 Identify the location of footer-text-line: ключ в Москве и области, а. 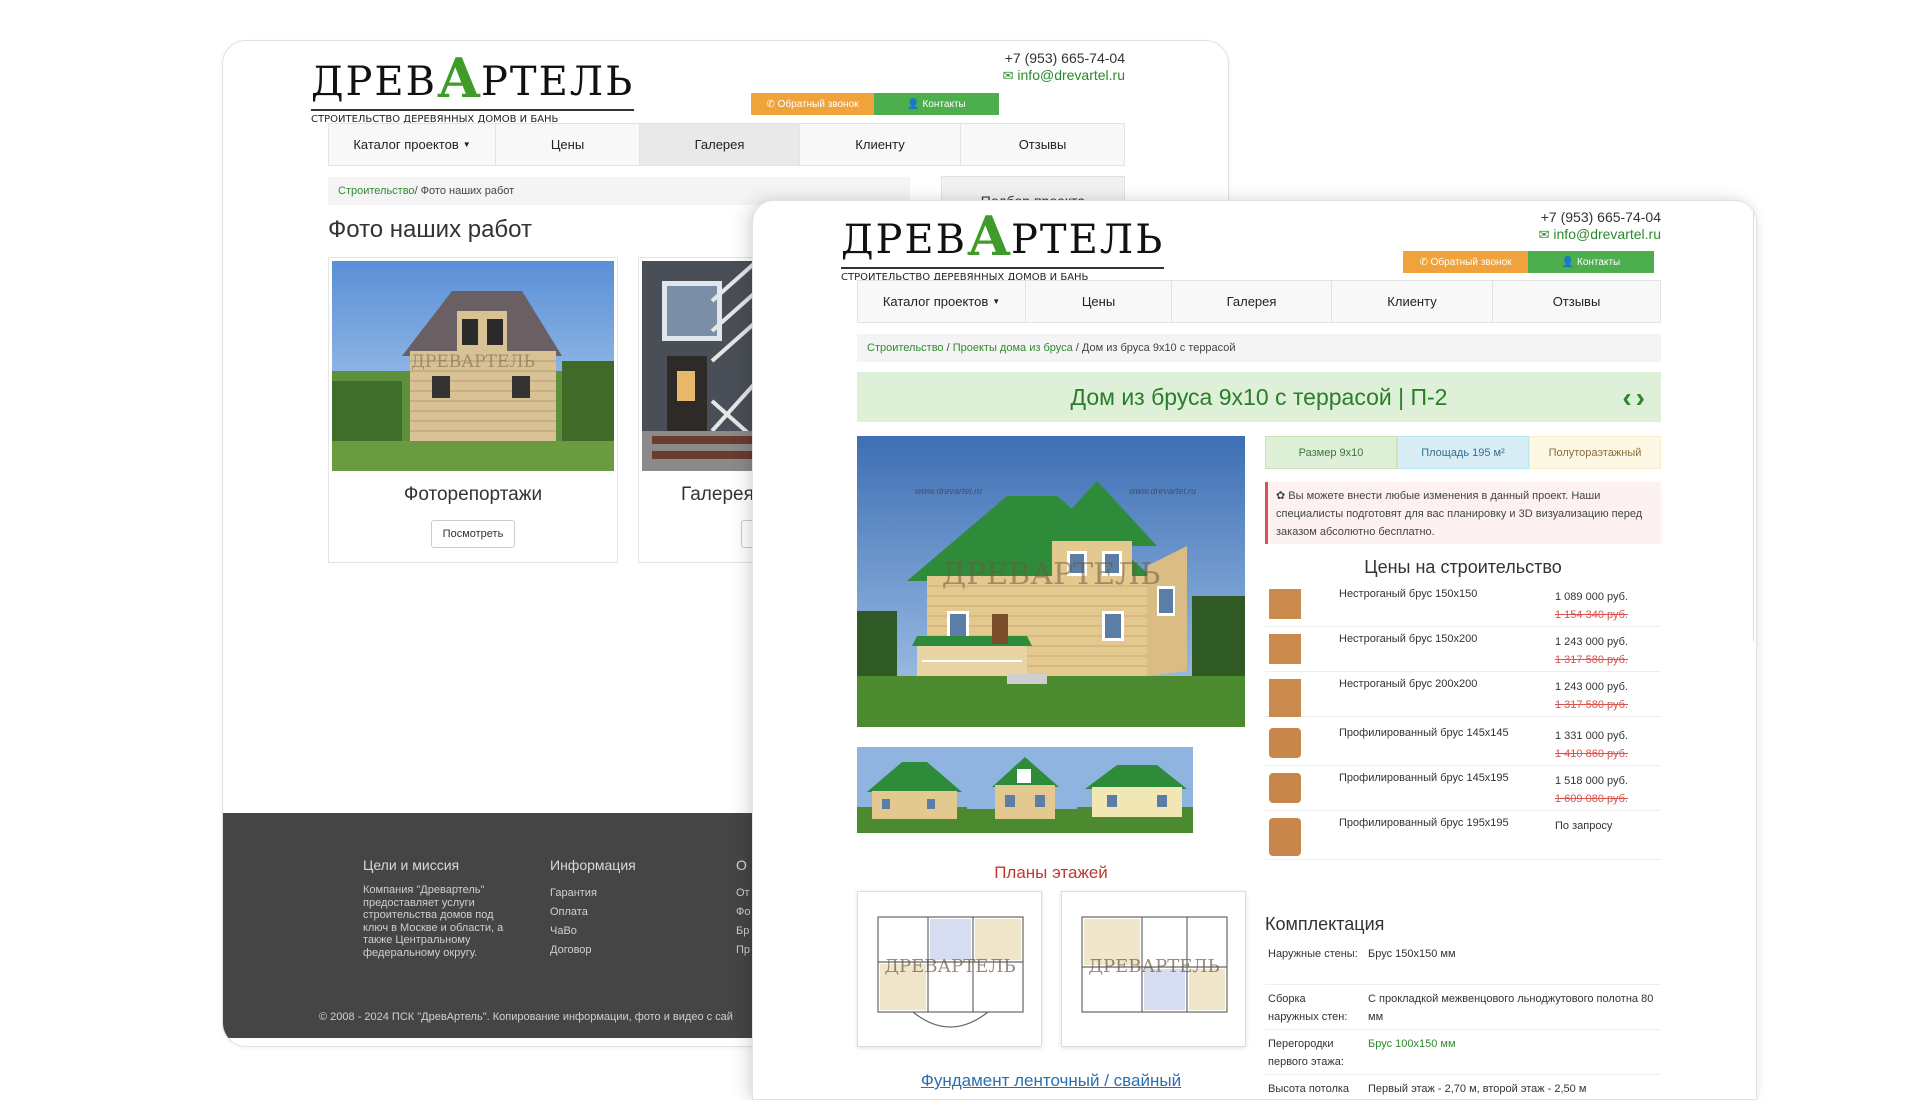
(433, 927).